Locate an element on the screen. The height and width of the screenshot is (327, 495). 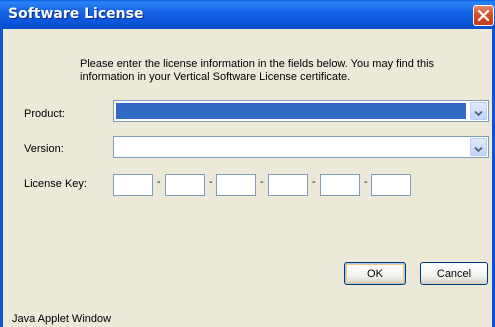
close-button is located at coordinates (483, 15).